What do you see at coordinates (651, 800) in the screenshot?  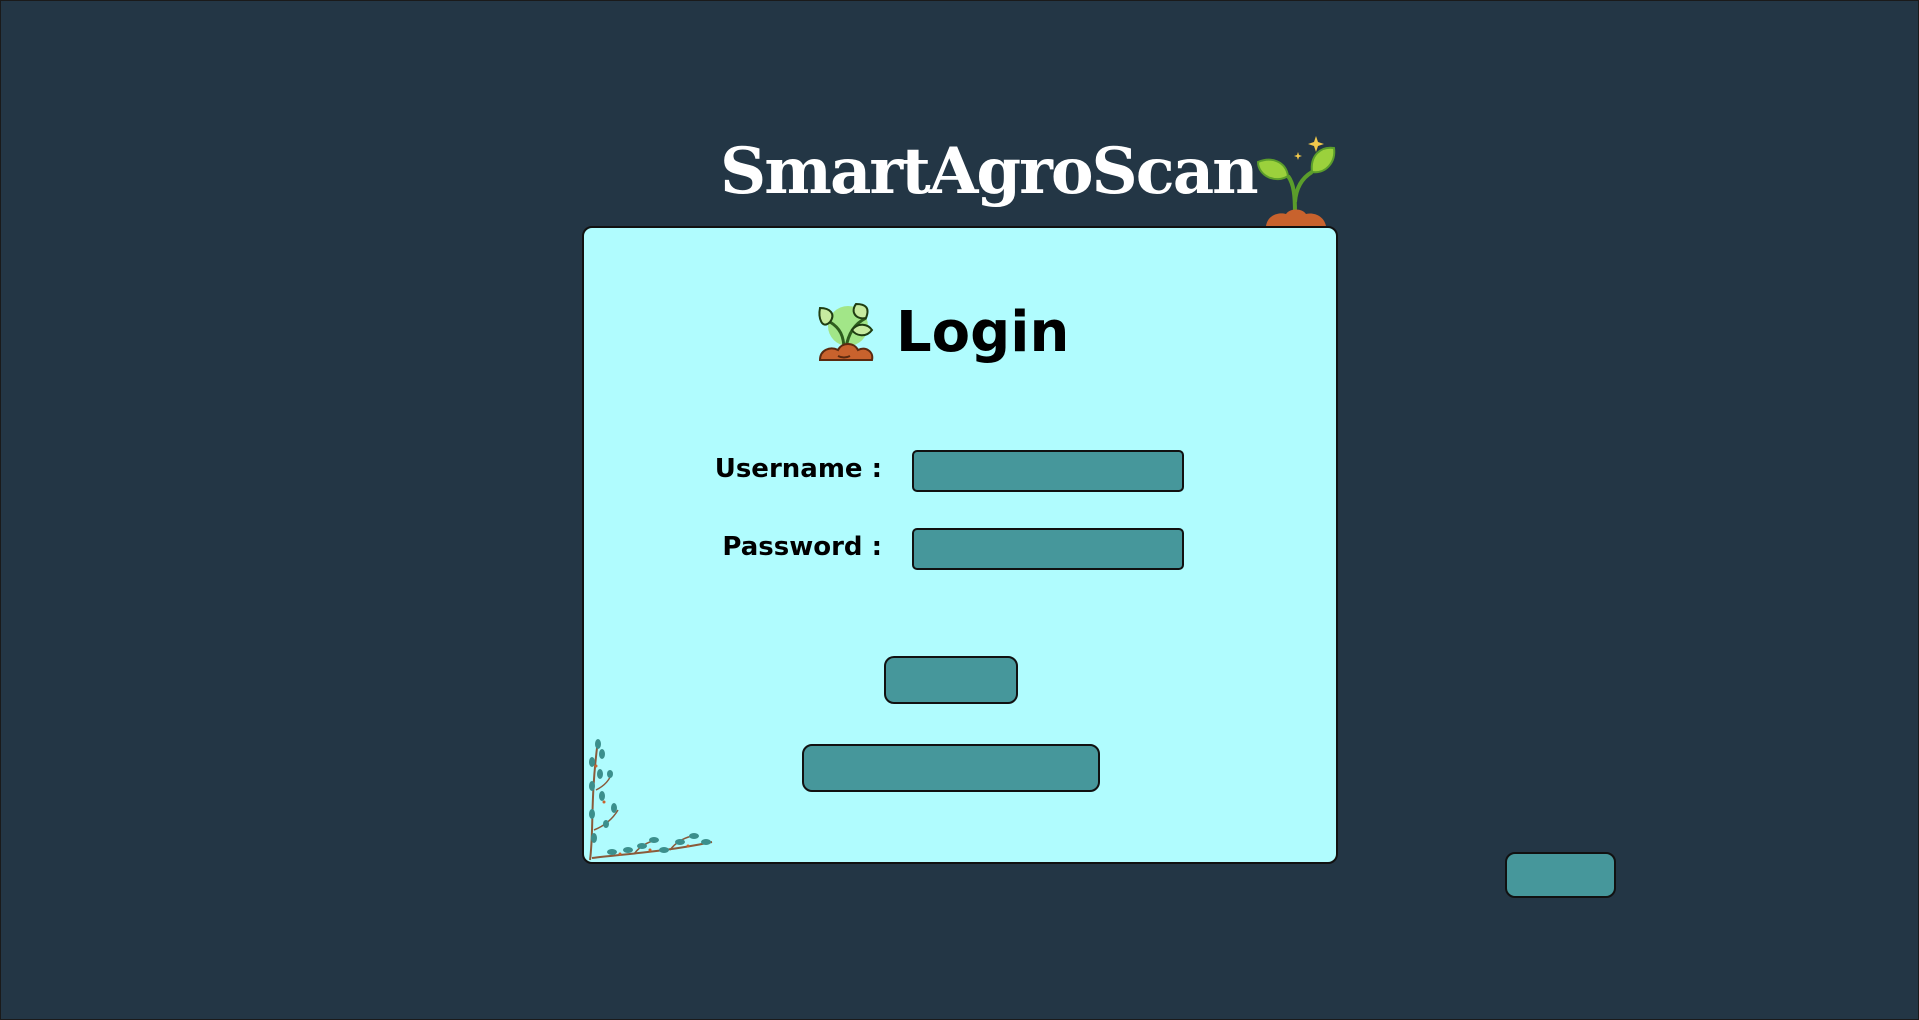 I see `branch-icon` at bounding box center [651, 800].